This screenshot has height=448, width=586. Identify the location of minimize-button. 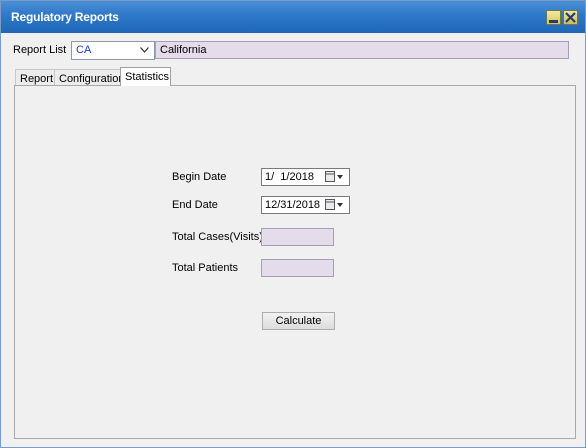
(553, 17).